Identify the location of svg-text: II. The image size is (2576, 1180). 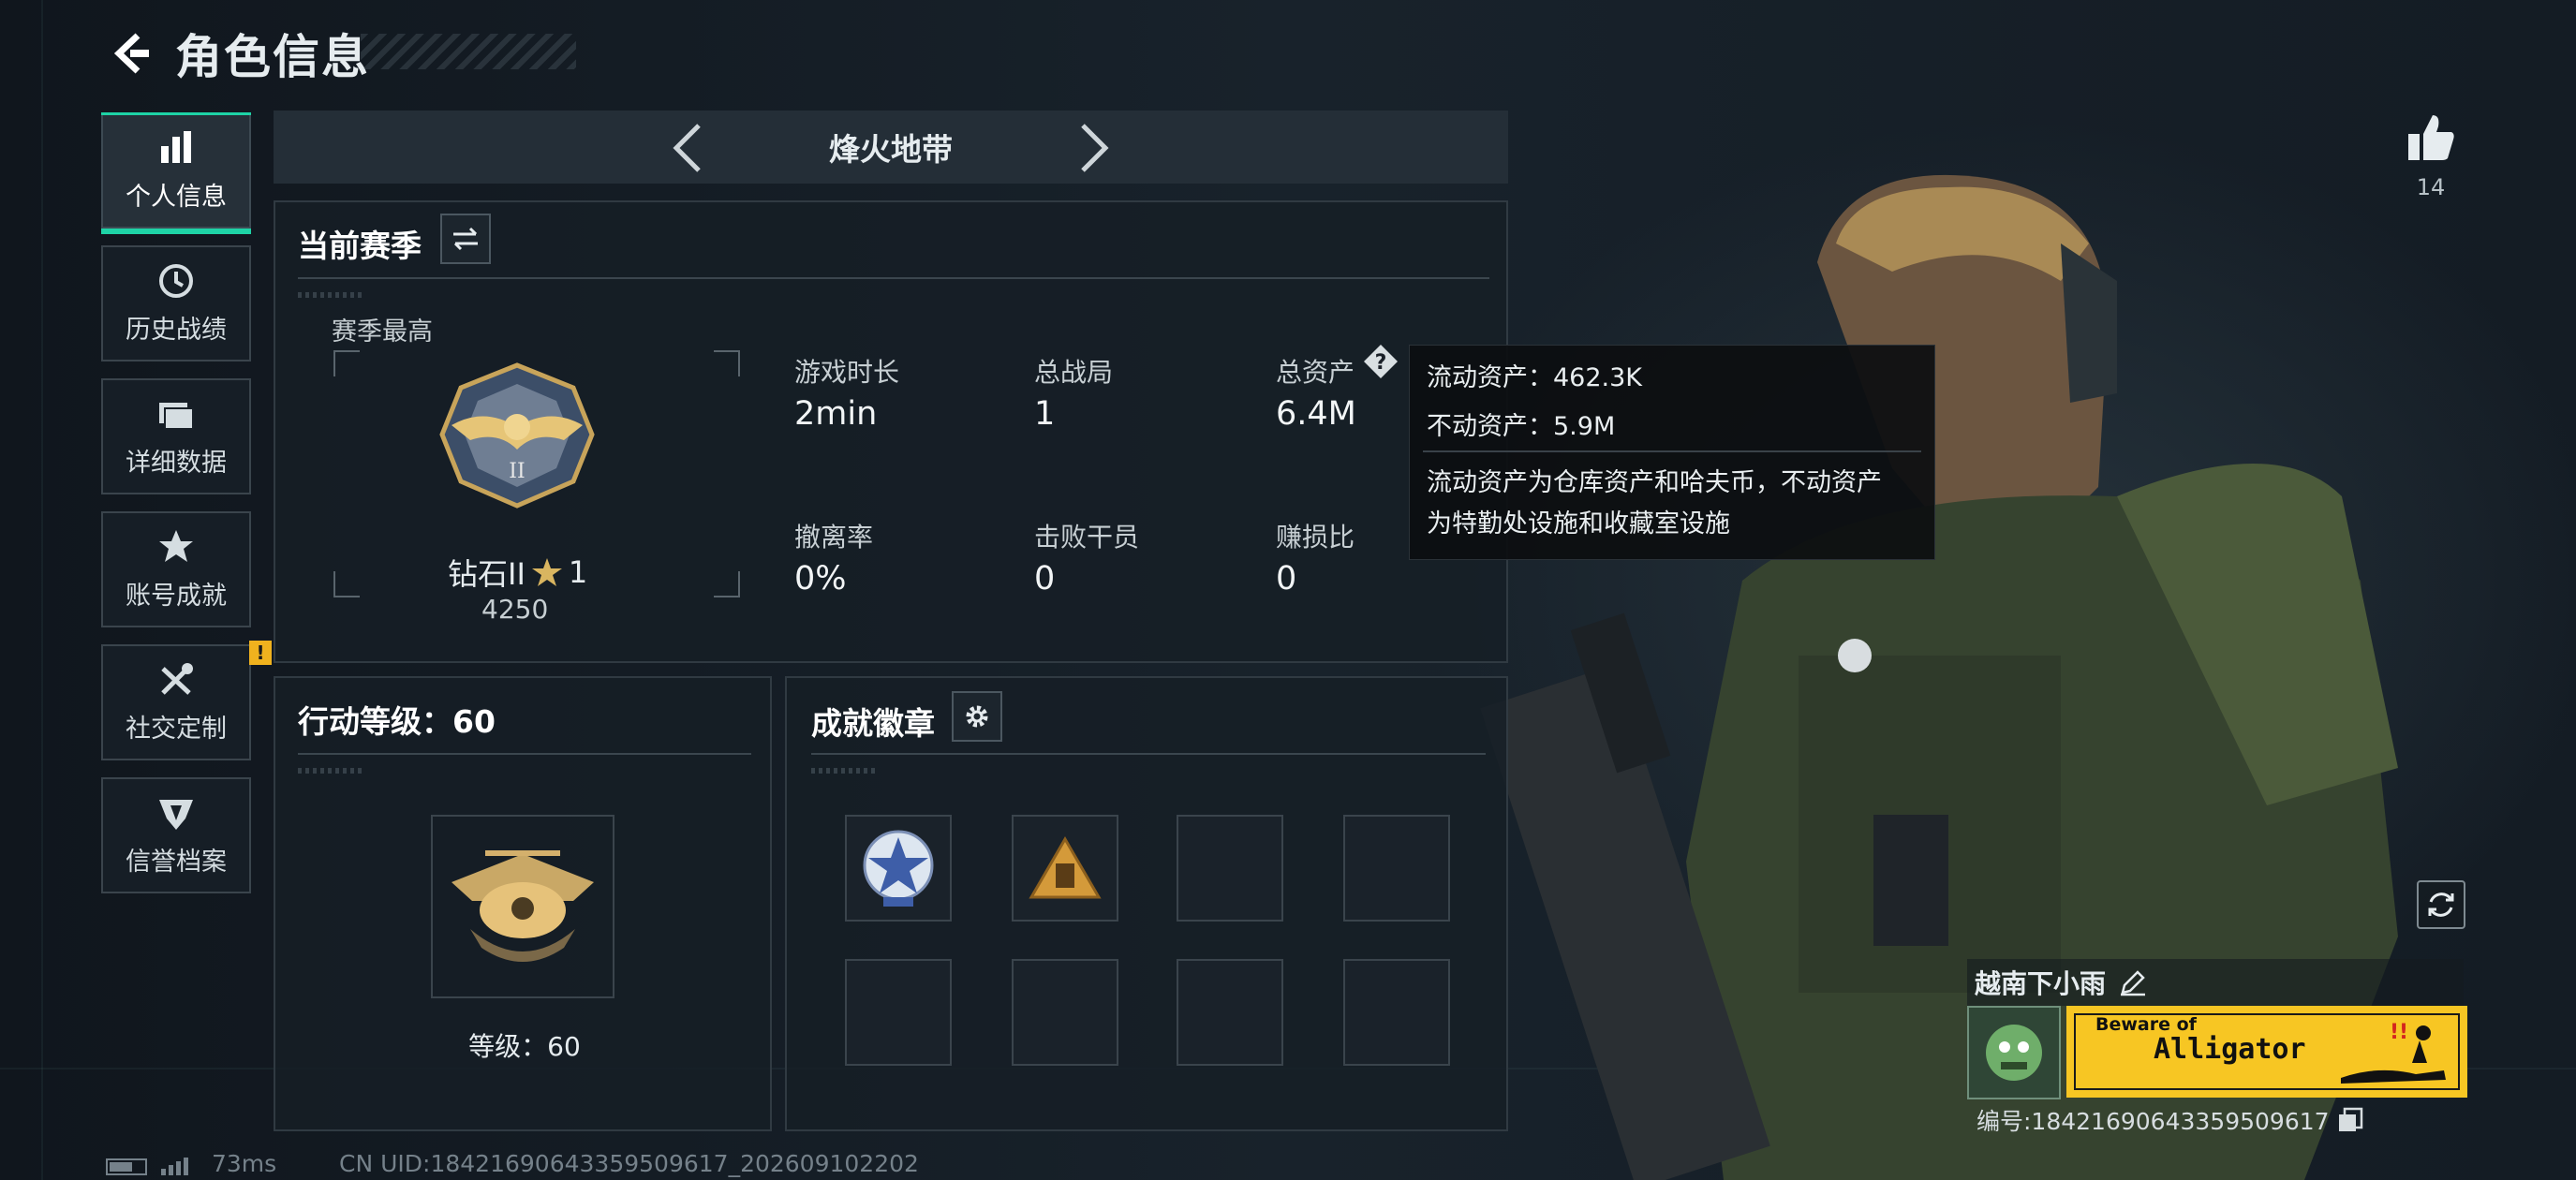
(517, 471).